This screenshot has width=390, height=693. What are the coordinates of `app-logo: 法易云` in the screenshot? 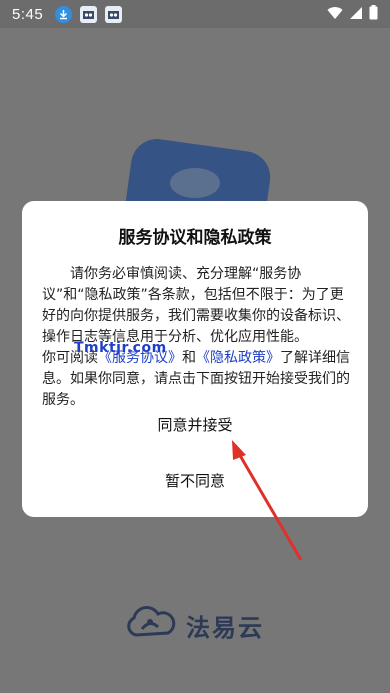 It's located at (194, 625).